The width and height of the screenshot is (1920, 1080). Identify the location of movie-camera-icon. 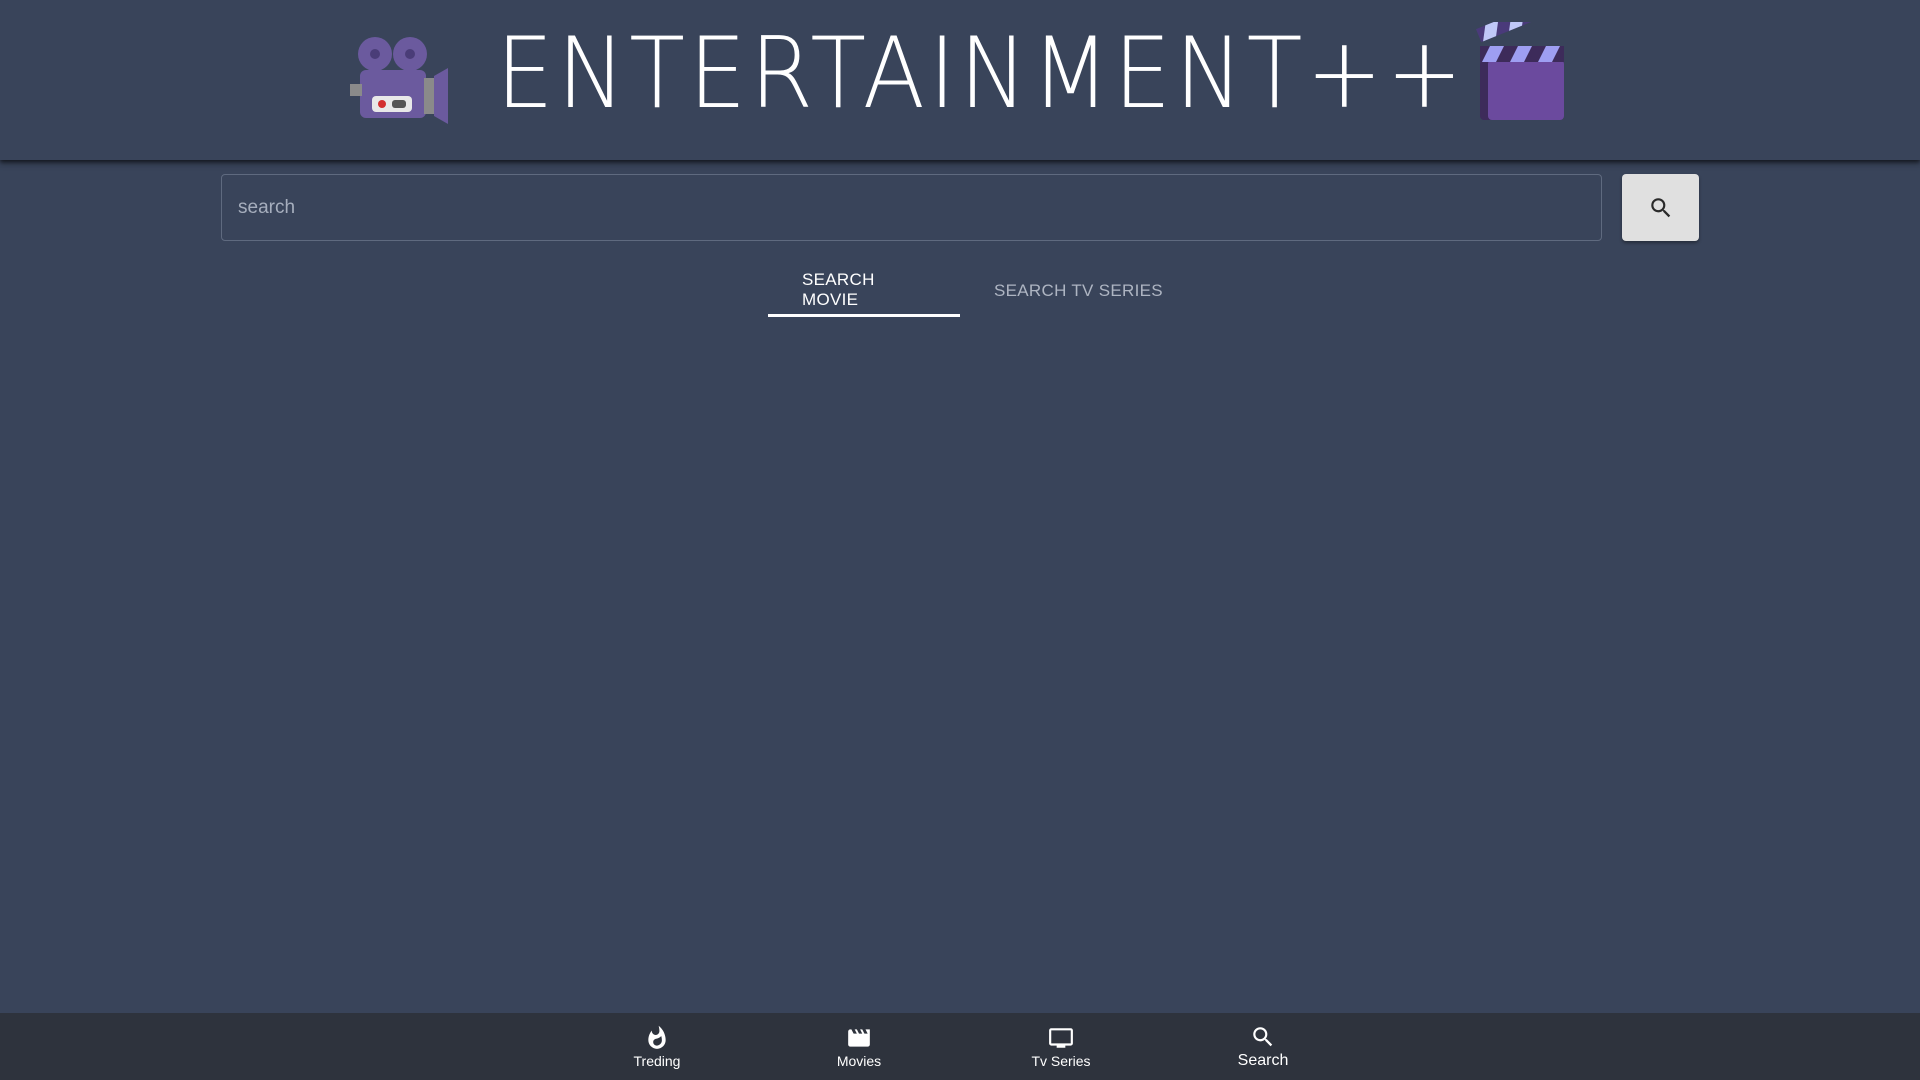
(399, 80).